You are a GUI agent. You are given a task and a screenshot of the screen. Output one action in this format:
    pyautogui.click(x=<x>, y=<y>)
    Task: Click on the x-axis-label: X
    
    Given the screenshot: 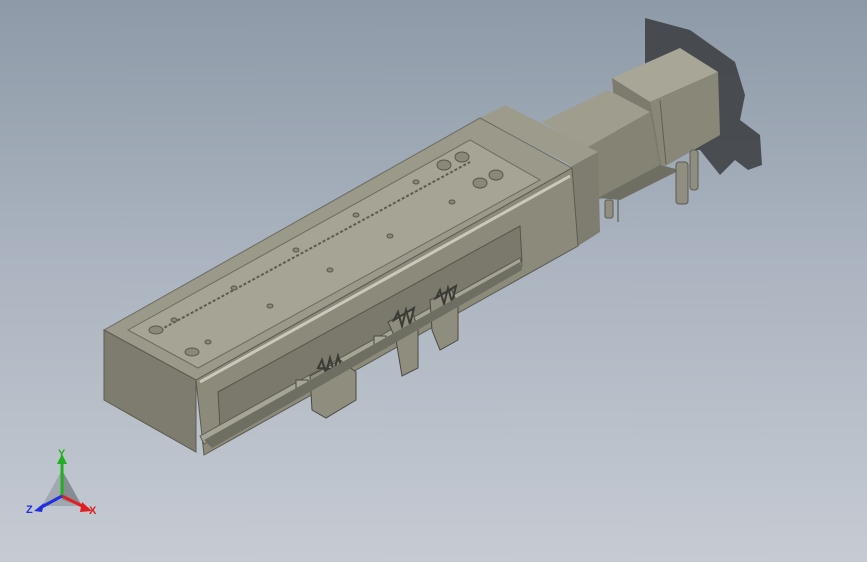 What is the action you would take?
    pyautogui.click(x=93, y=511)
    